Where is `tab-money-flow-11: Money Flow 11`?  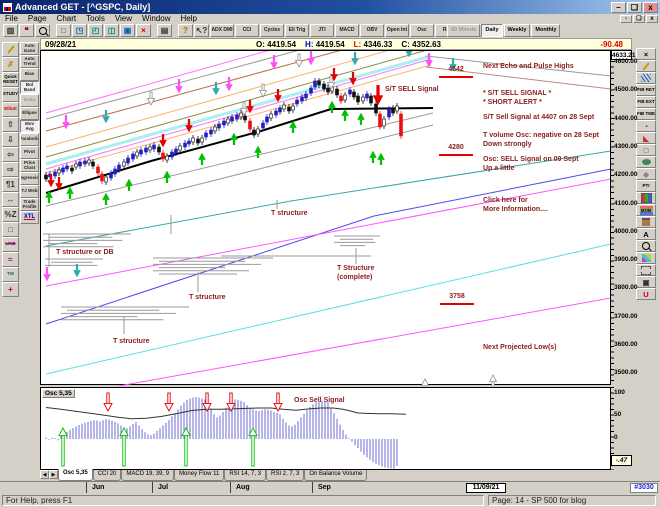 tab-money-flow-11: Money Flow 11 is located at coordinates (199, 475).